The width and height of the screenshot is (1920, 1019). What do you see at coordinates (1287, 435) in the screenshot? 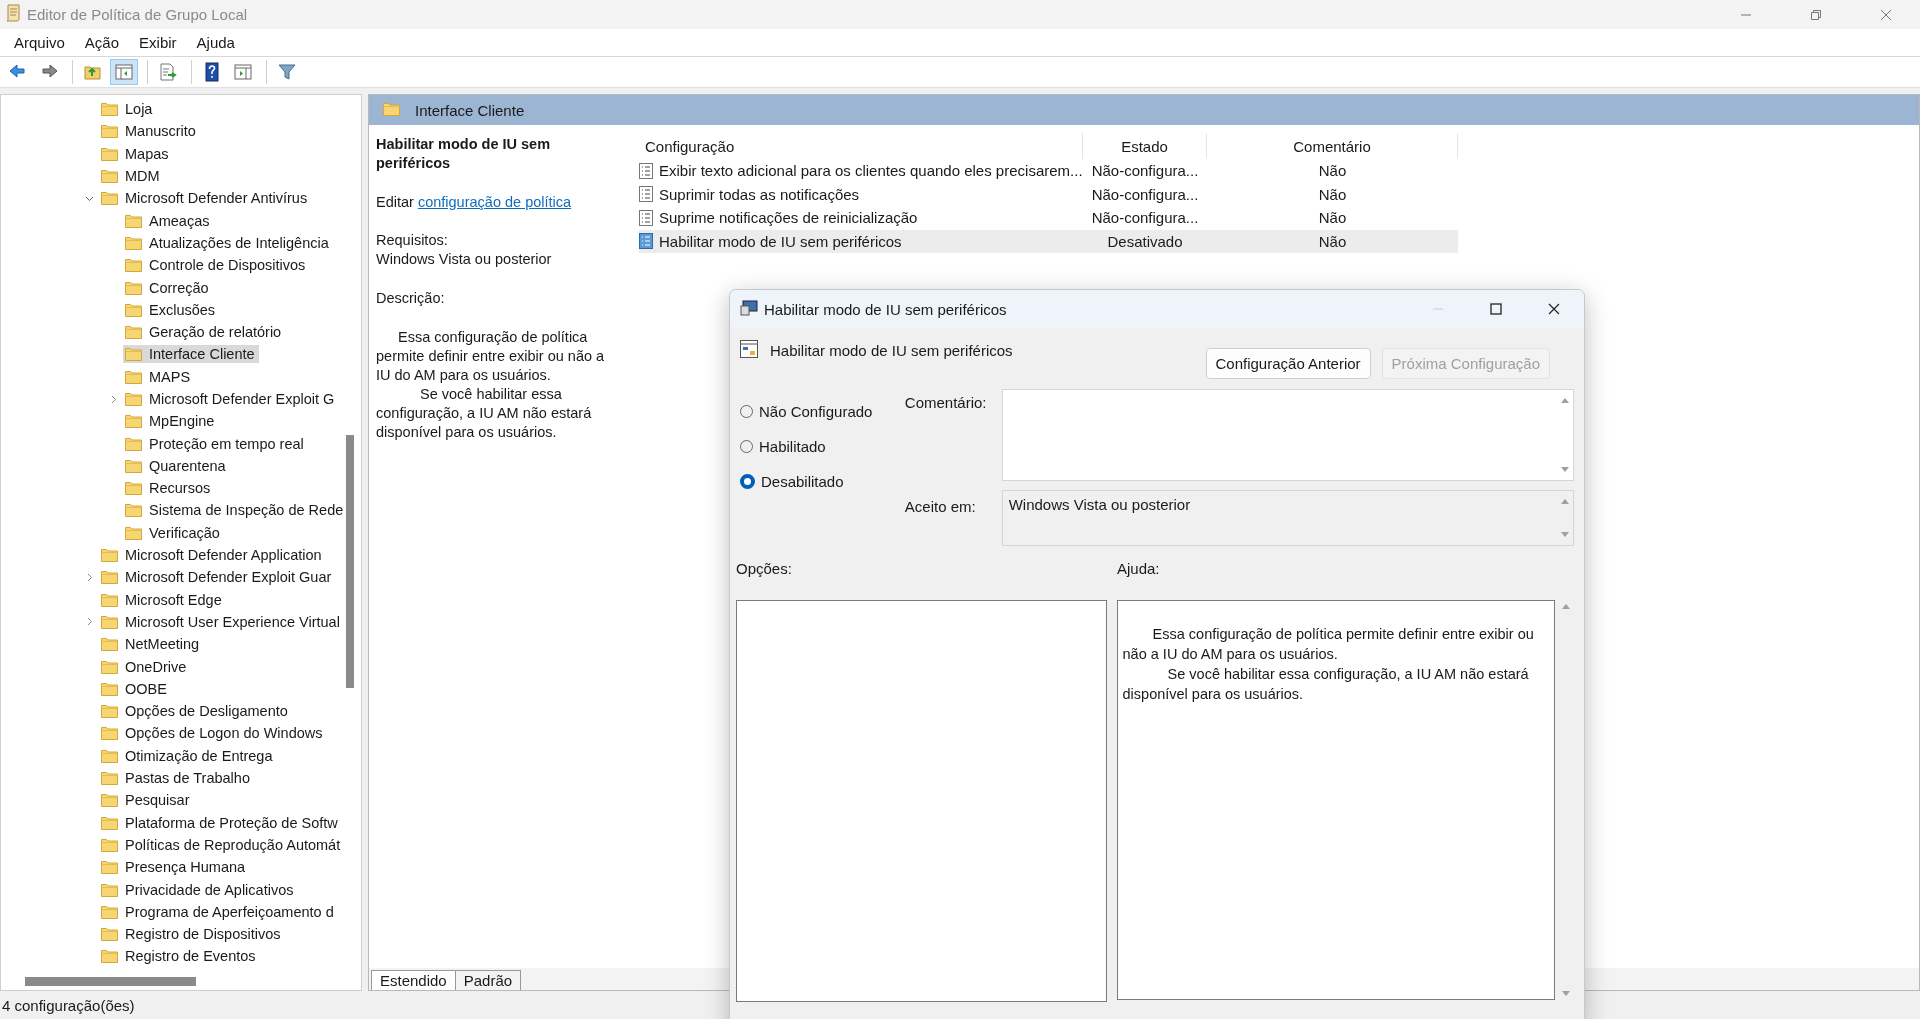
I see `comment-field` at bounding box center [1287, 435].